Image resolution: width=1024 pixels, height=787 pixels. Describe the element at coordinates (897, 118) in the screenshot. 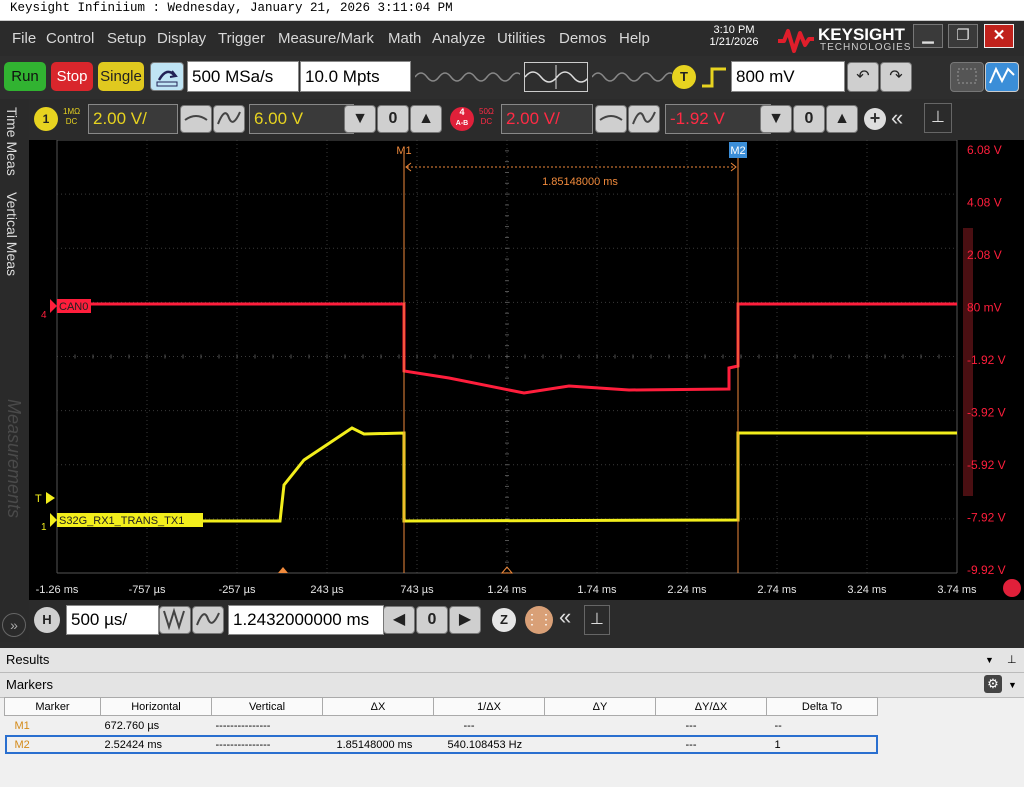

I see `collapse-channels-button: «` at that location.